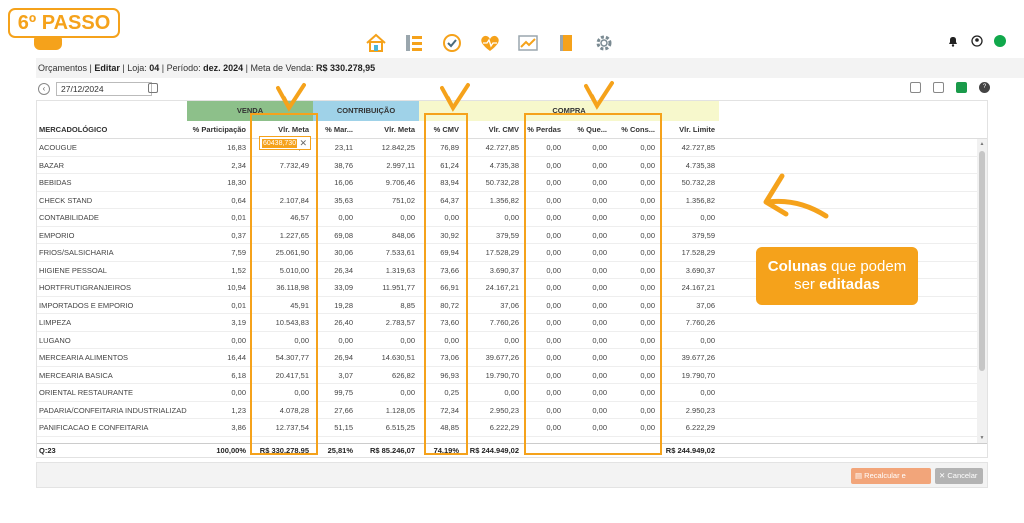 The height and width of the screenshot is (523, 1024). I want to click on date-input: 27/12/2024, so click(104, 89).